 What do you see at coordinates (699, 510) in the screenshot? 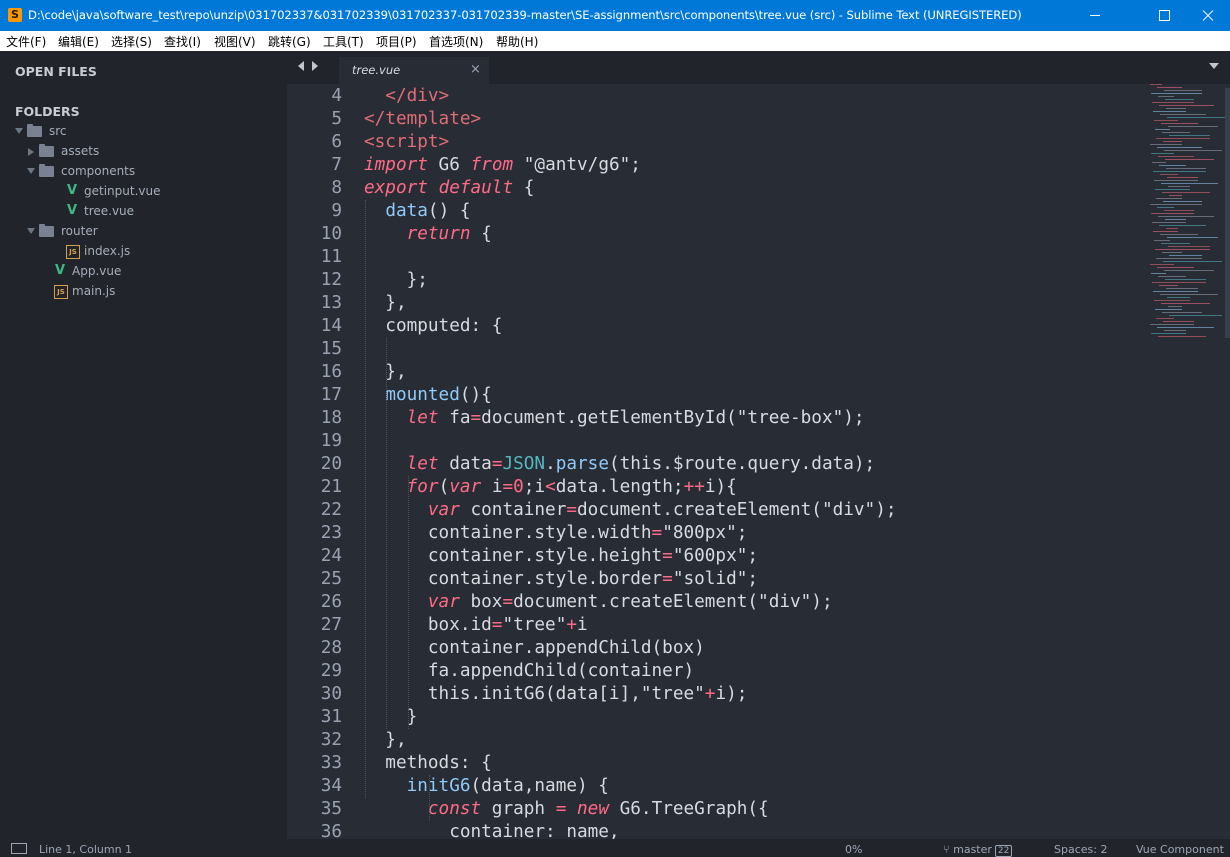
I see `code-token: document.createElement(` at bounding box center [699, 510].